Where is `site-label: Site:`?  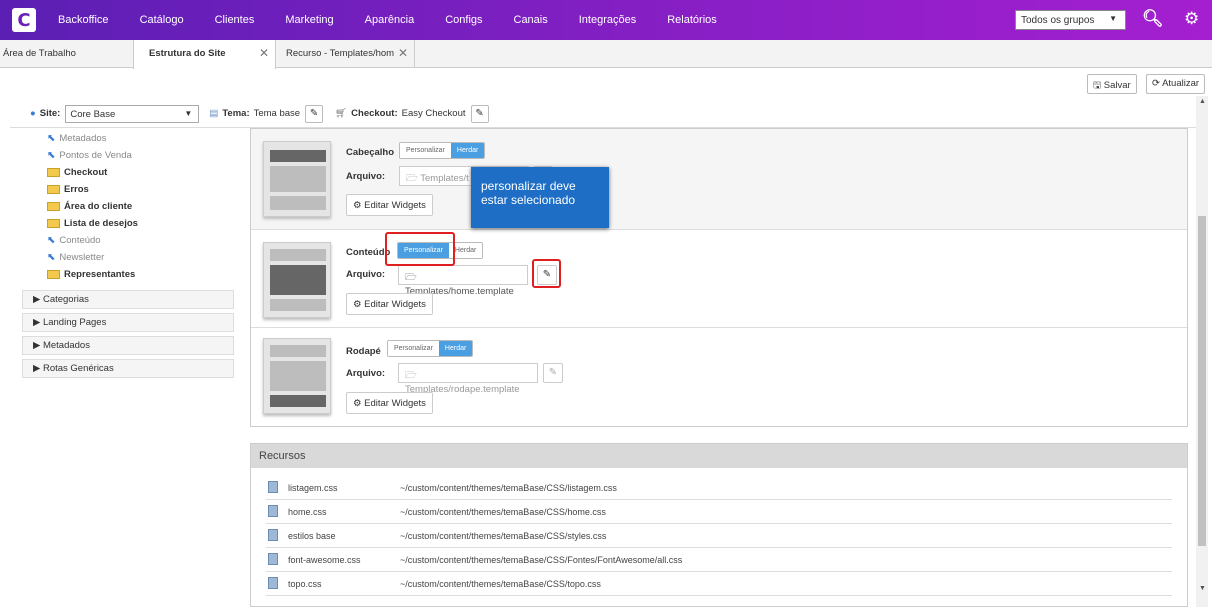 site-label: Site: is located at coordinates (50, 113).